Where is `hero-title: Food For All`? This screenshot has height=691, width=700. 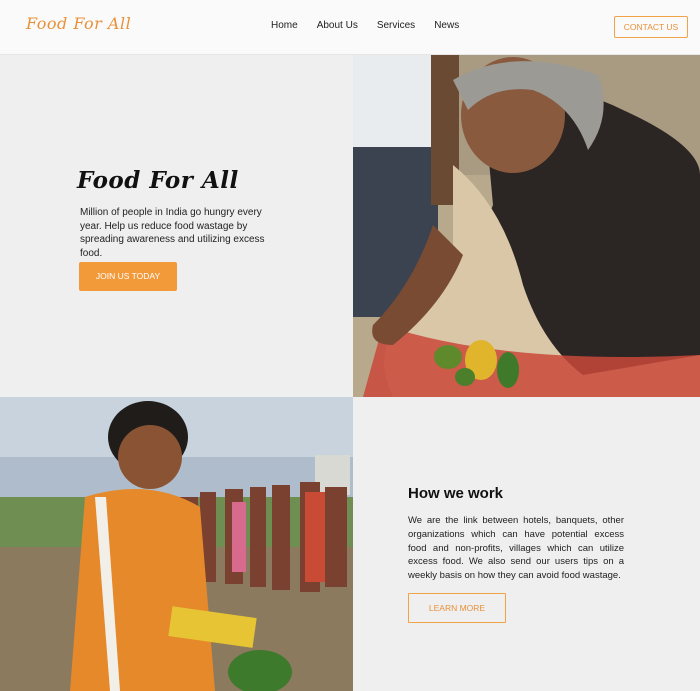 hero-title: Food For All is located at coordinates (158, 180).